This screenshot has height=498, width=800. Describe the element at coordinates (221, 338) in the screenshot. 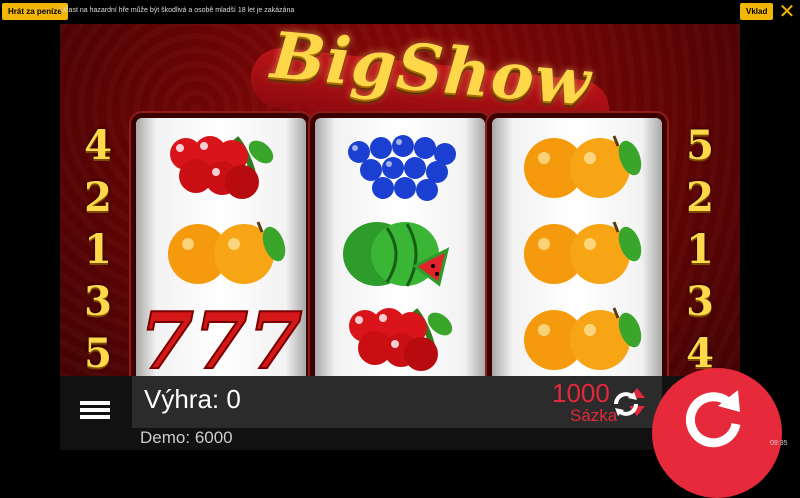

I see `svg-text: 777` at that location.